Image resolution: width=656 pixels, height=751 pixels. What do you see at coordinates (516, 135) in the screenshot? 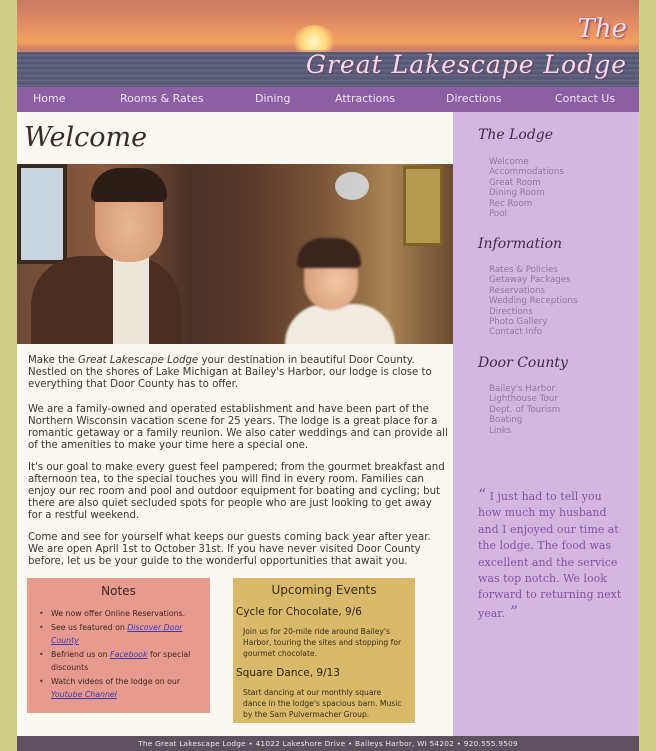
I see `sidebar-heading-lodge: The Lodge` at bounding box center [516, 135].